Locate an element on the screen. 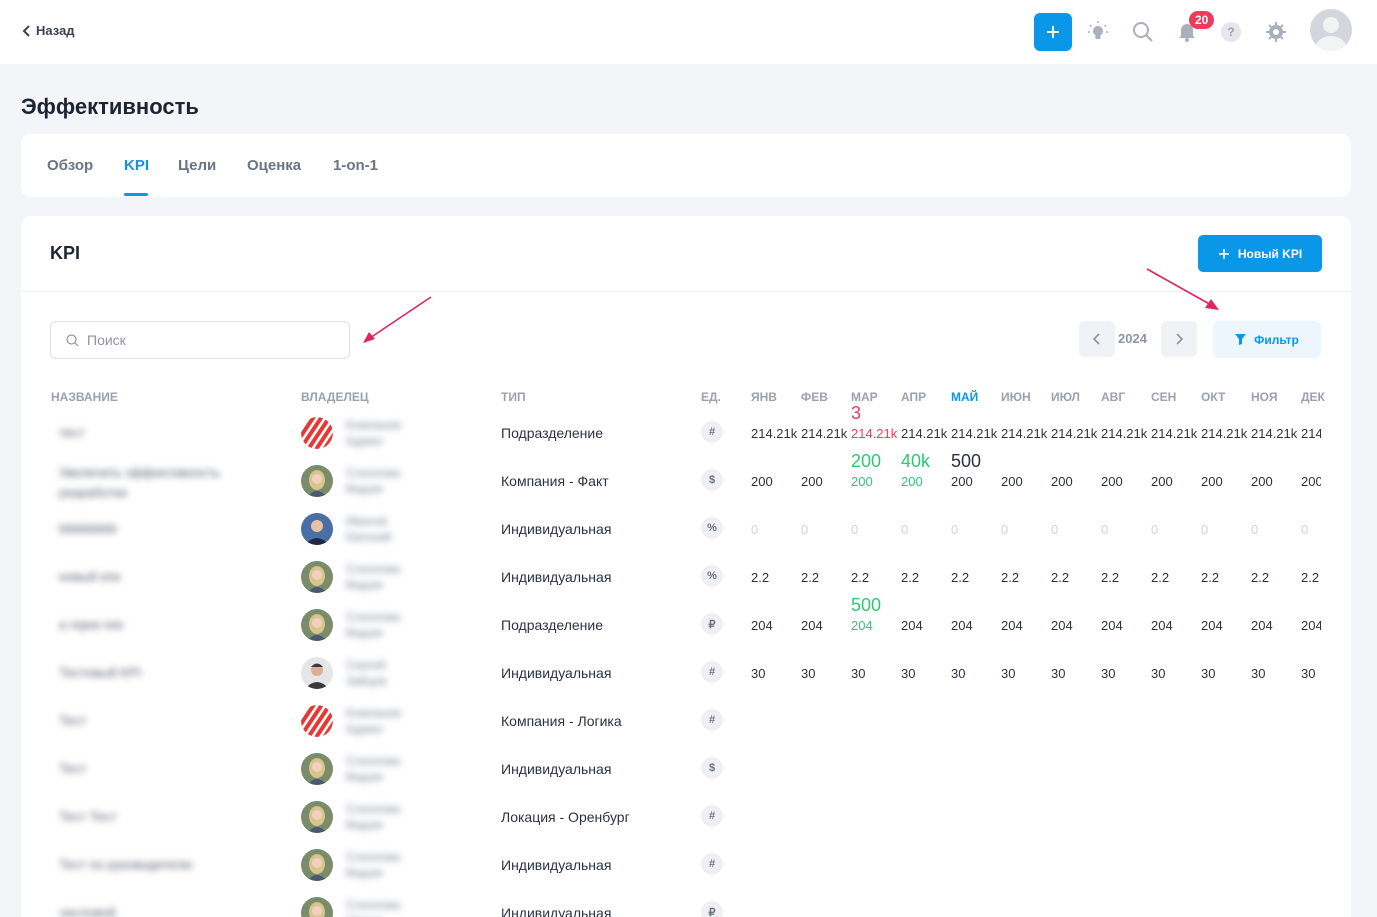 This screenshot has height=917, width=1377. tab-goals: Цели is located at coordinates (197, 165).